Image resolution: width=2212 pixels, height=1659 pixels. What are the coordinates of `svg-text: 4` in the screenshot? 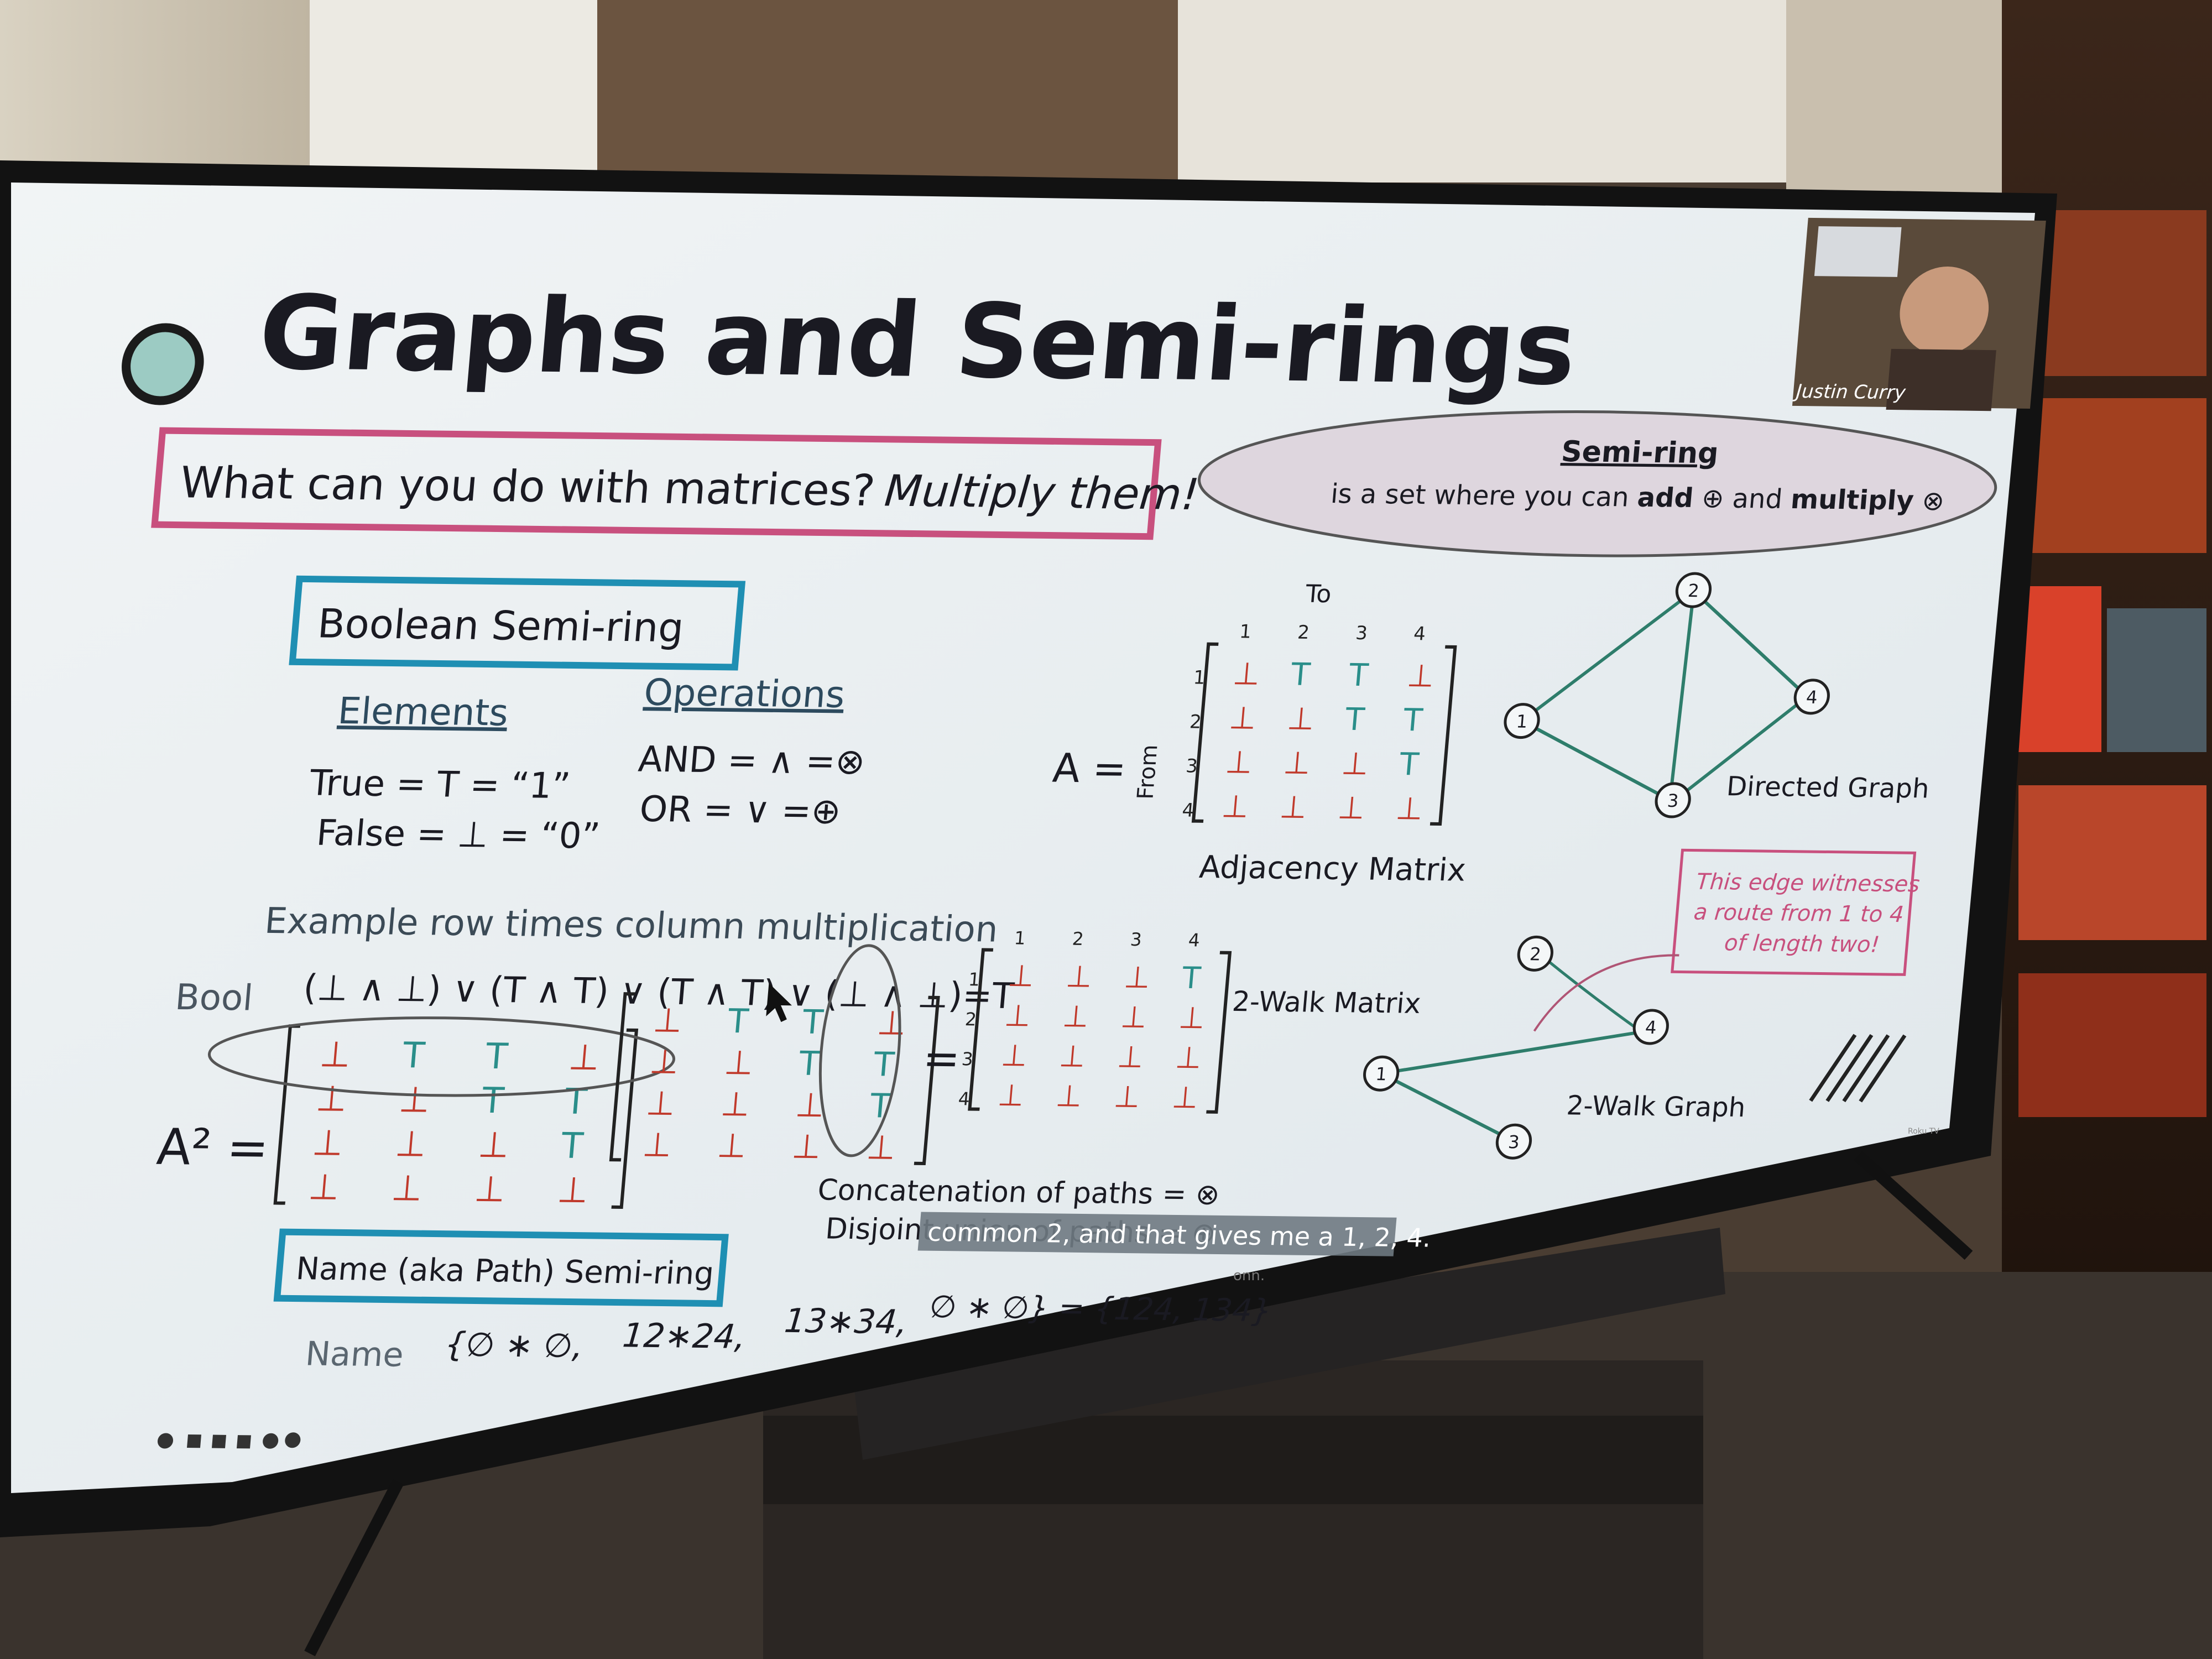 It's located at (1813, 698).